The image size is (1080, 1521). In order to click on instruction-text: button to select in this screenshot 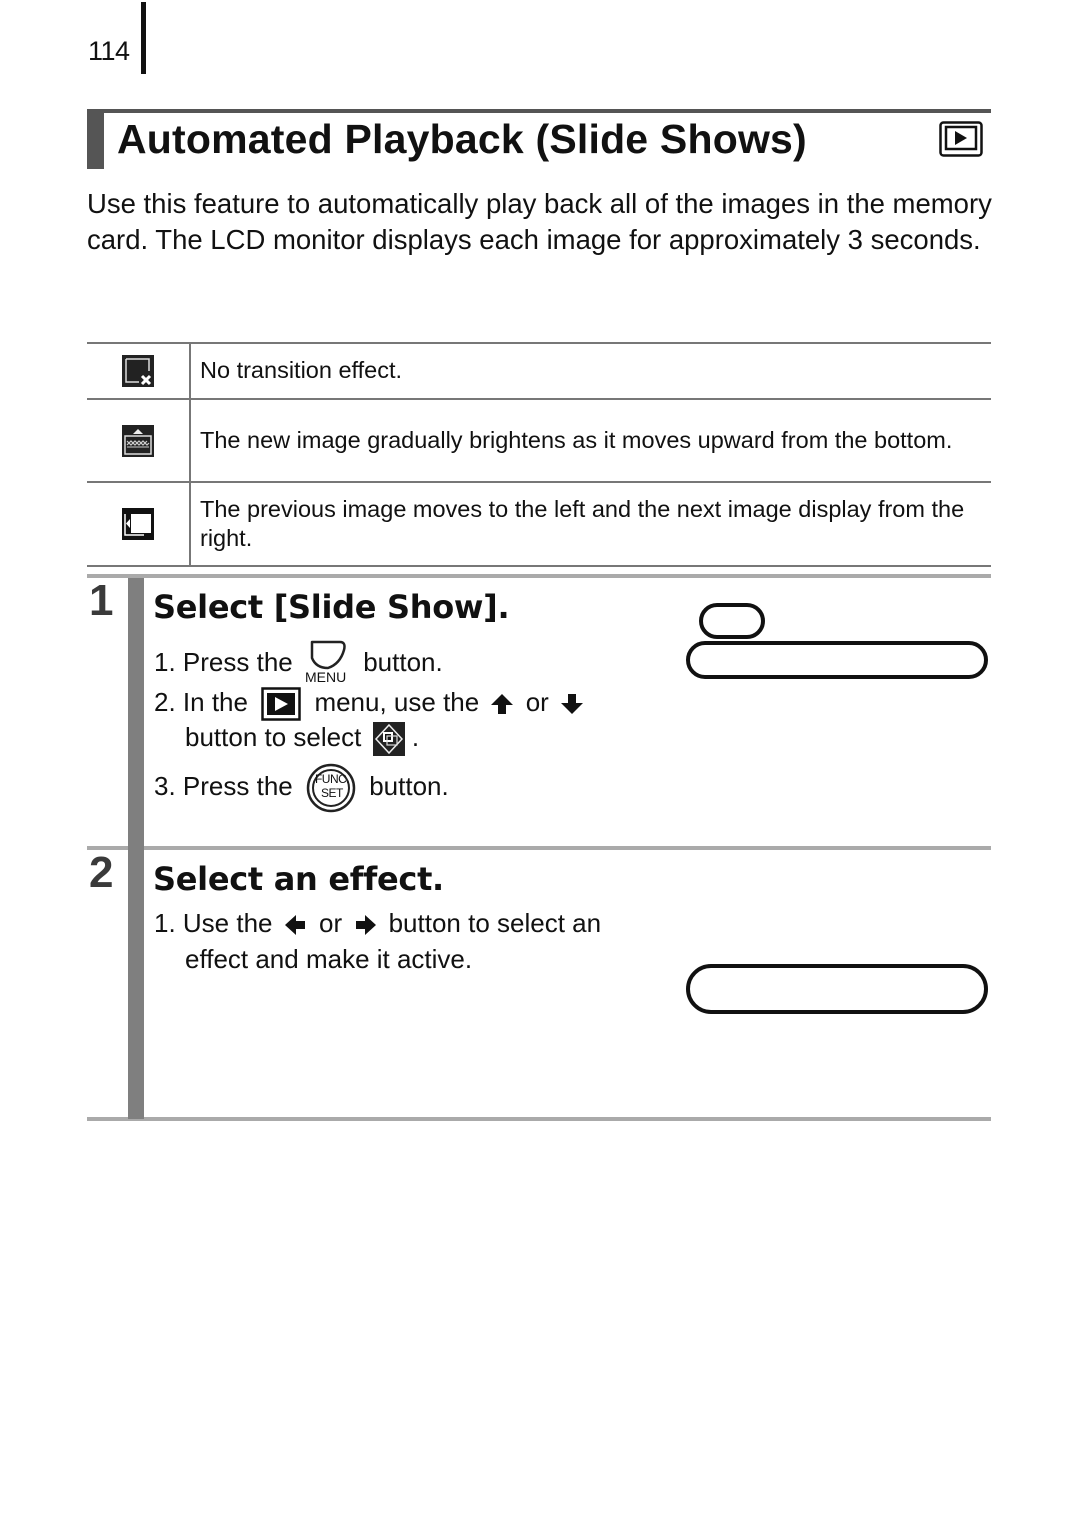, I will do `click(273, 737)`.